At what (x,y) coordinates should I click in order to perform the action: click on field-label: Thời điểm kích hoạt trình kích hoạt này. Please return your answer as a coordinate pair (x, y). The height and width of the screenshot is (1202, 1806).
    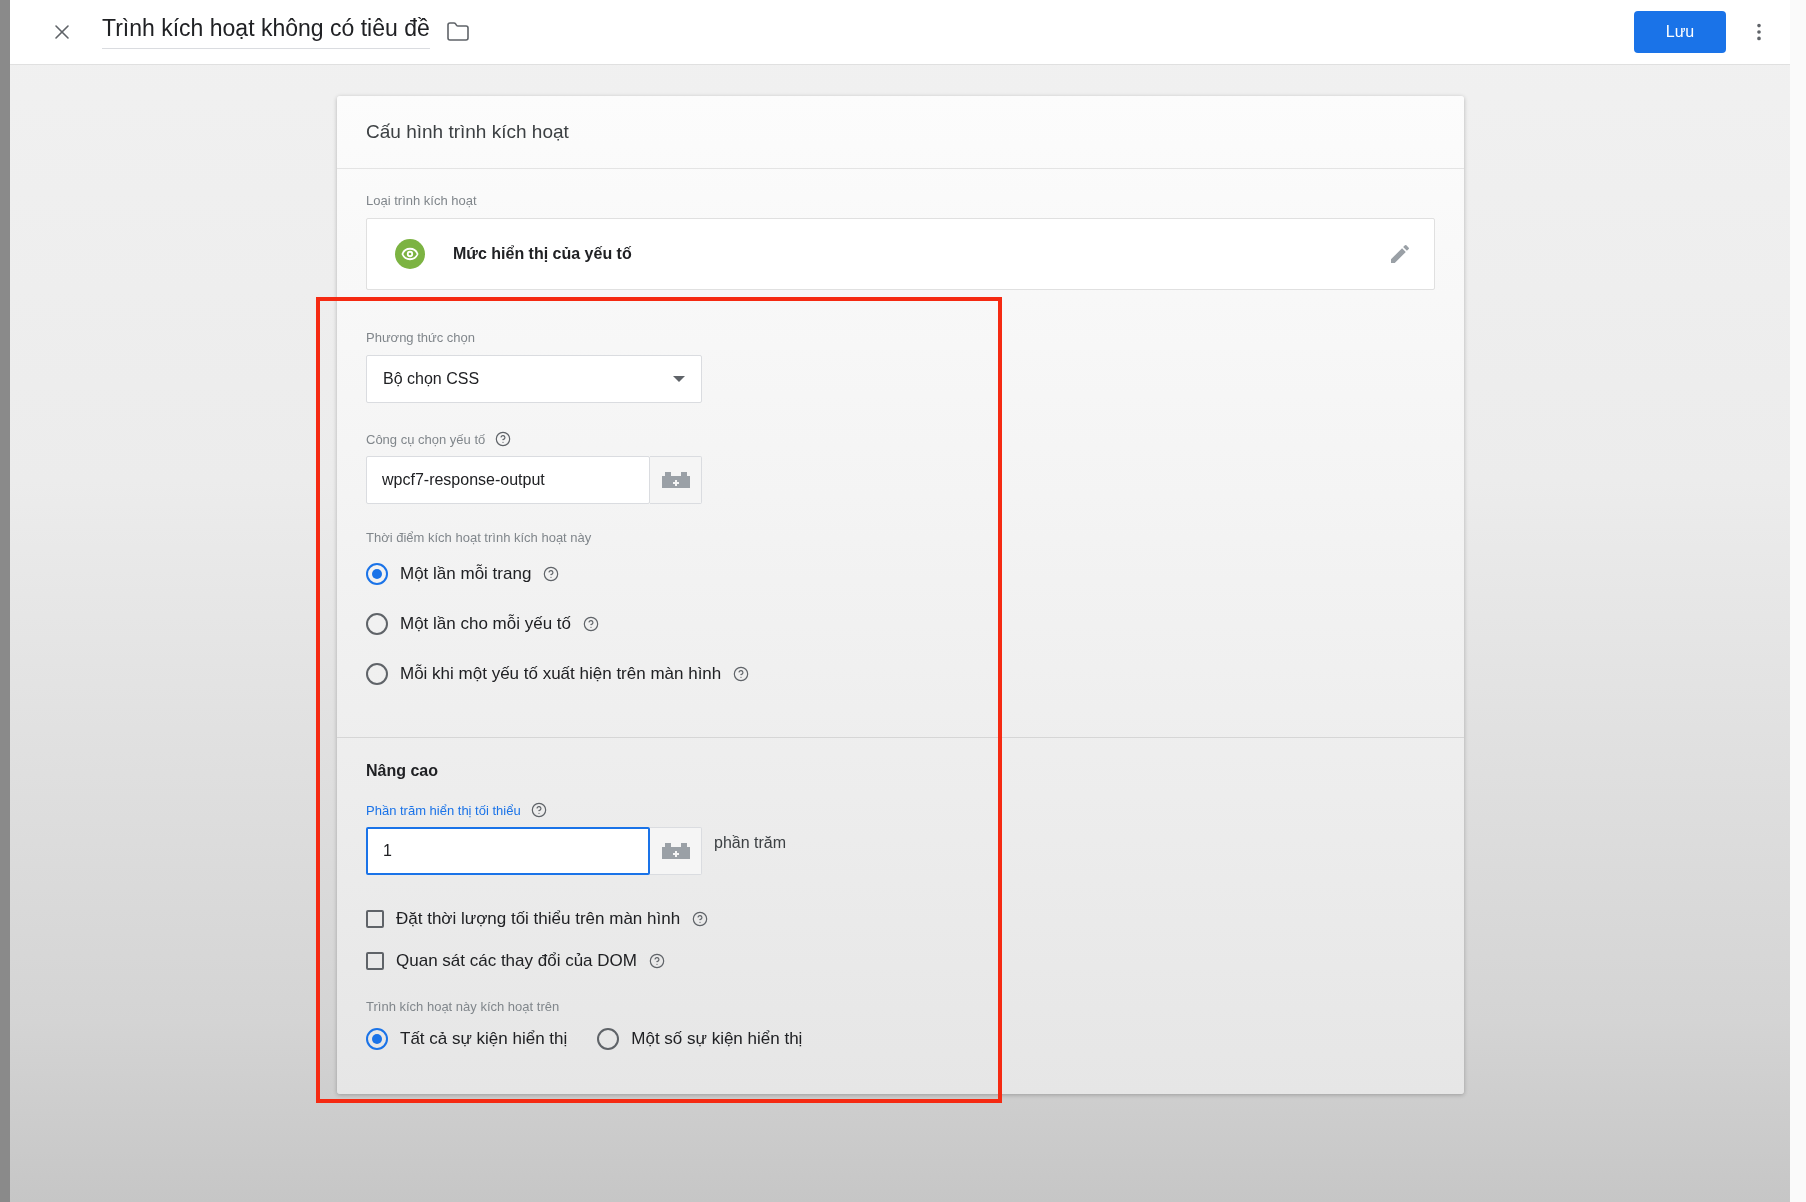
    Looking at the image, I should click on (479, 537).